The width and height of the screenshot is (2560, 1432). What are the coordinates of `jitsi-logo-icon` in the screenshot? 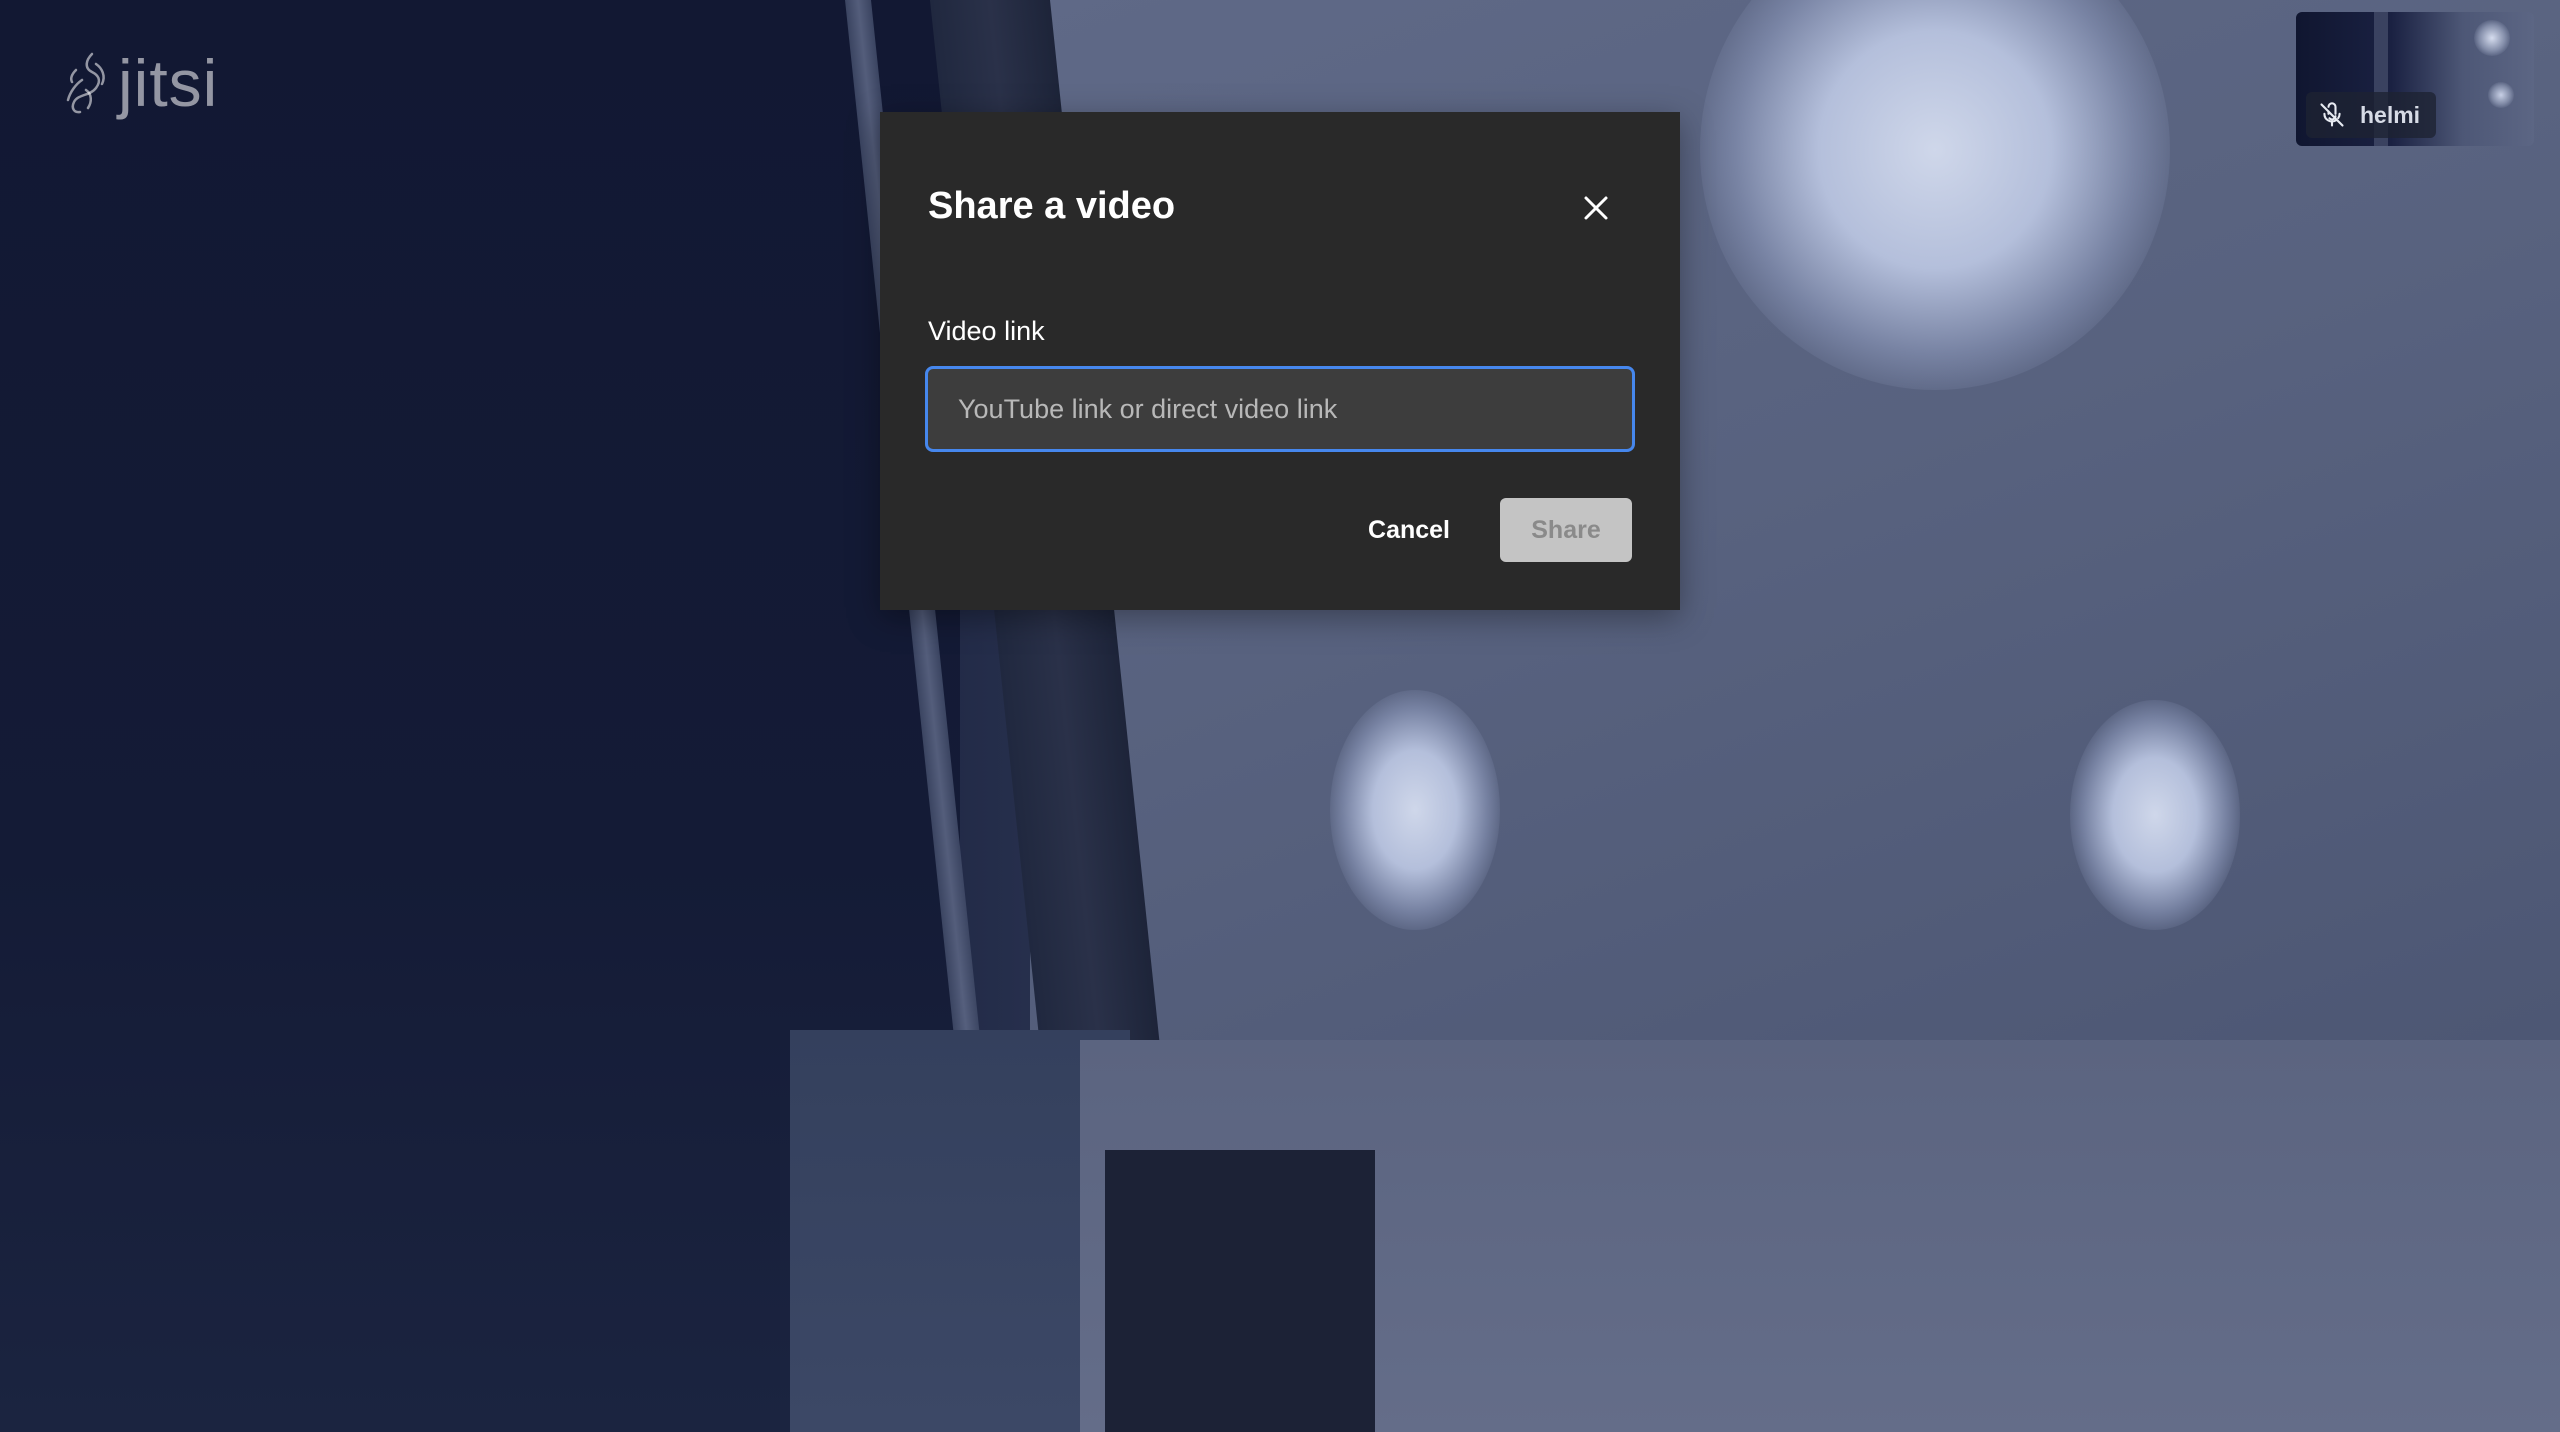 It's located at (85, 83).